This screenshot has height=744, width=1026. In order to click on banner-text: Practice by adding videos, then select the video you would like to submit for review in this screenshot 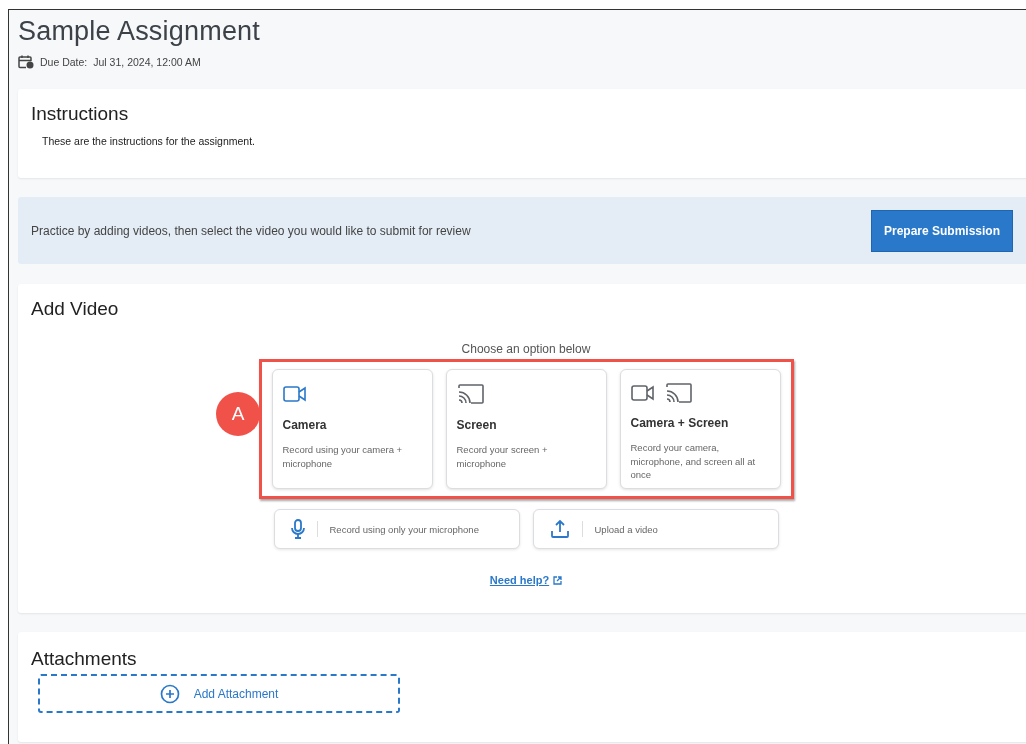, I will do `click(251, 230)`.